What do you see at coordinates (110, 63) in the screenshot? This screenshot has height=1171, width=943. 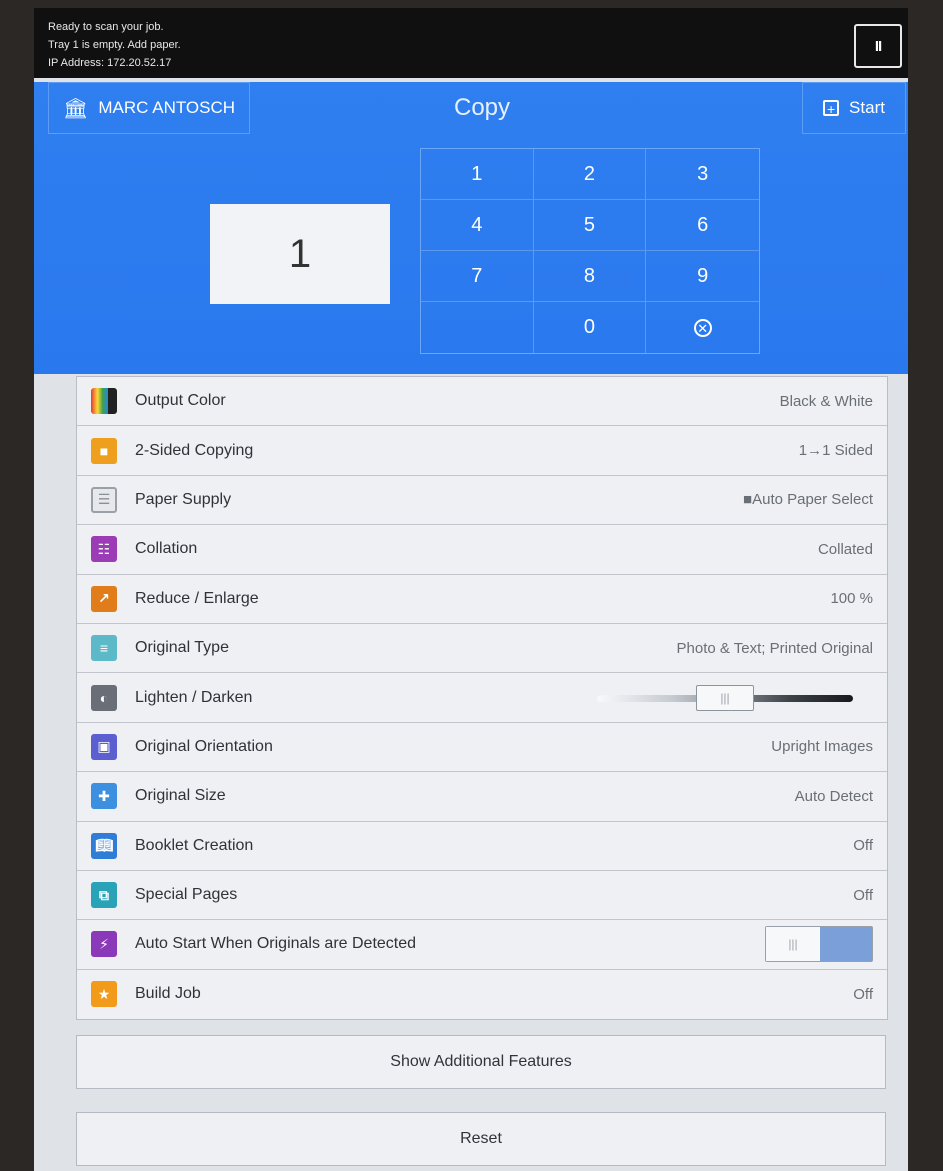 I see `status-line-ip: IP Address: 172.20.52.17` at bounding box center [110, 63].